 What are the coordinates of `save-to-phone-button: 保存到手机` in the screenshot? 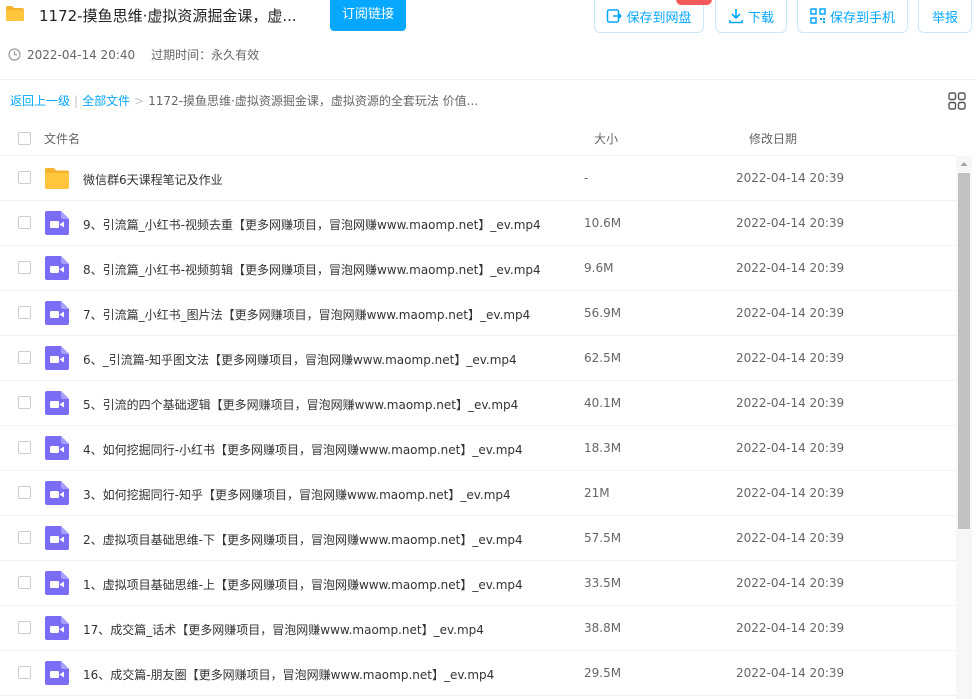 It's located at (852, 16).